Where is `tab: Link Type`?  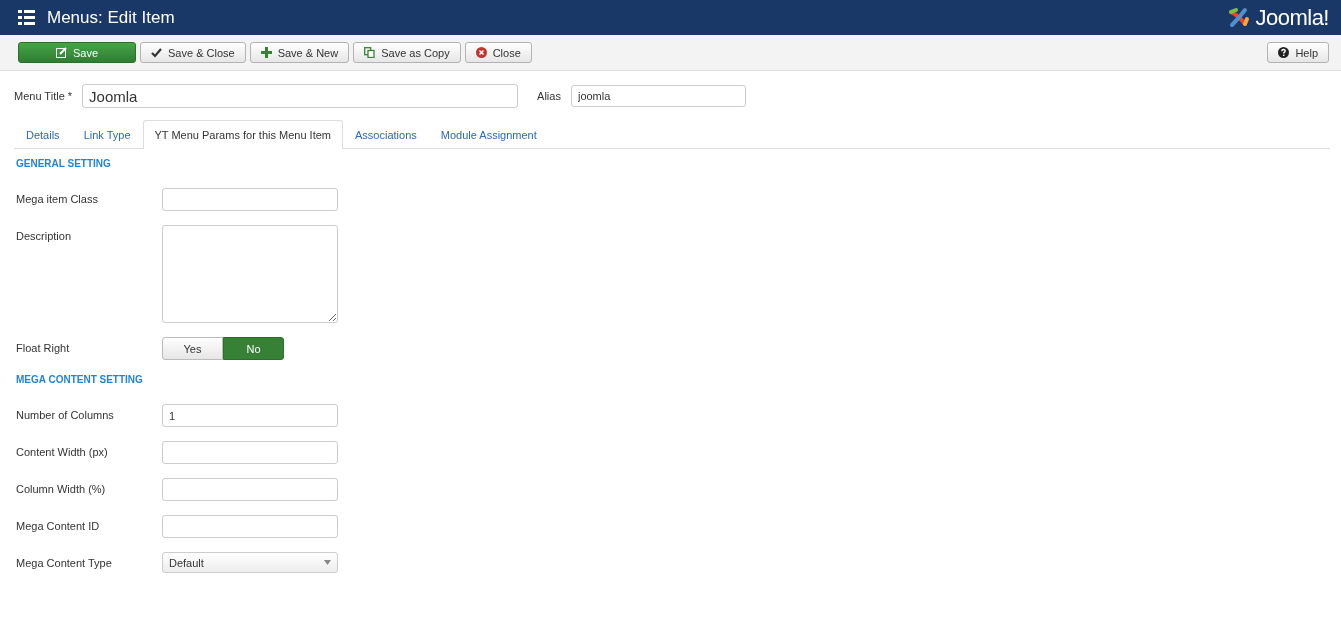
tab: Link Type is located at coordinates (107, 134).